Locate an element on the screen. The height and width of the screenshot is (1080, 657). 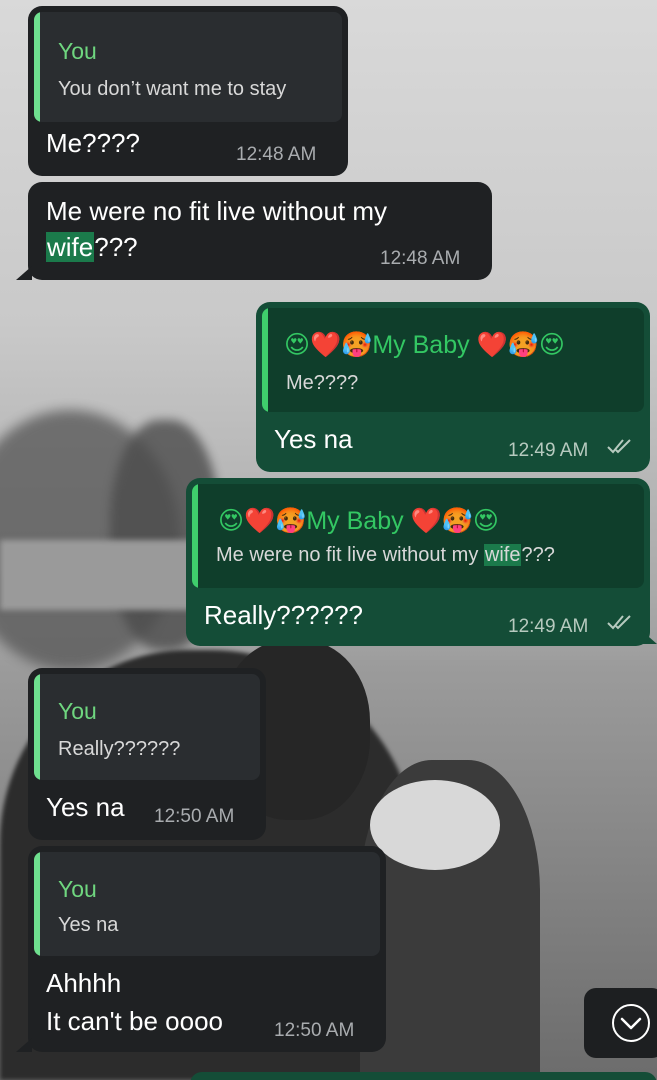
message-text: Really?????? is located at coordinates (284, 615).